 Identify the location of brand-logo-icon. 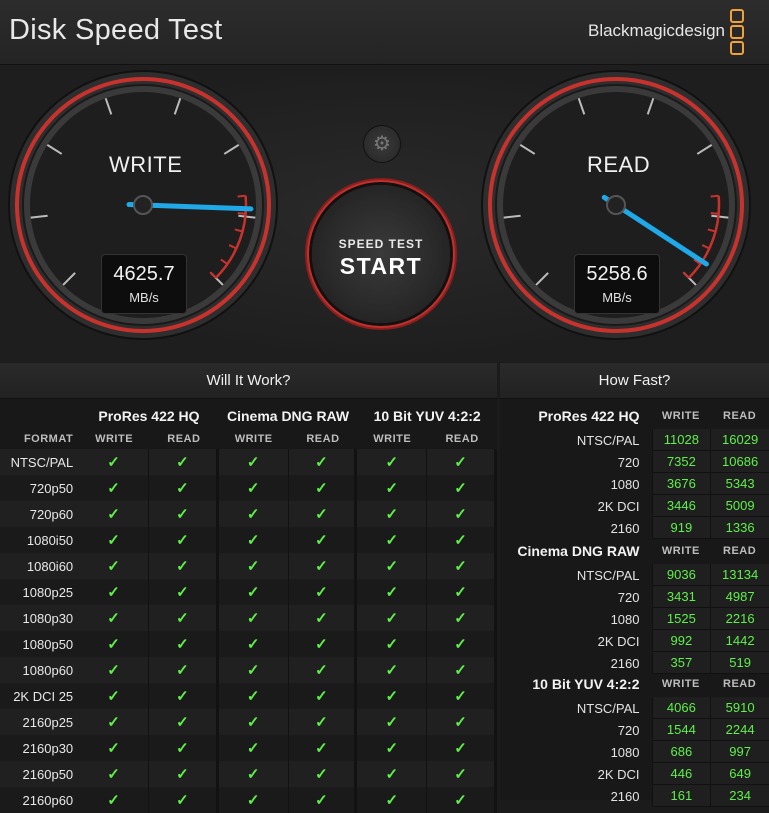
(737, 32).